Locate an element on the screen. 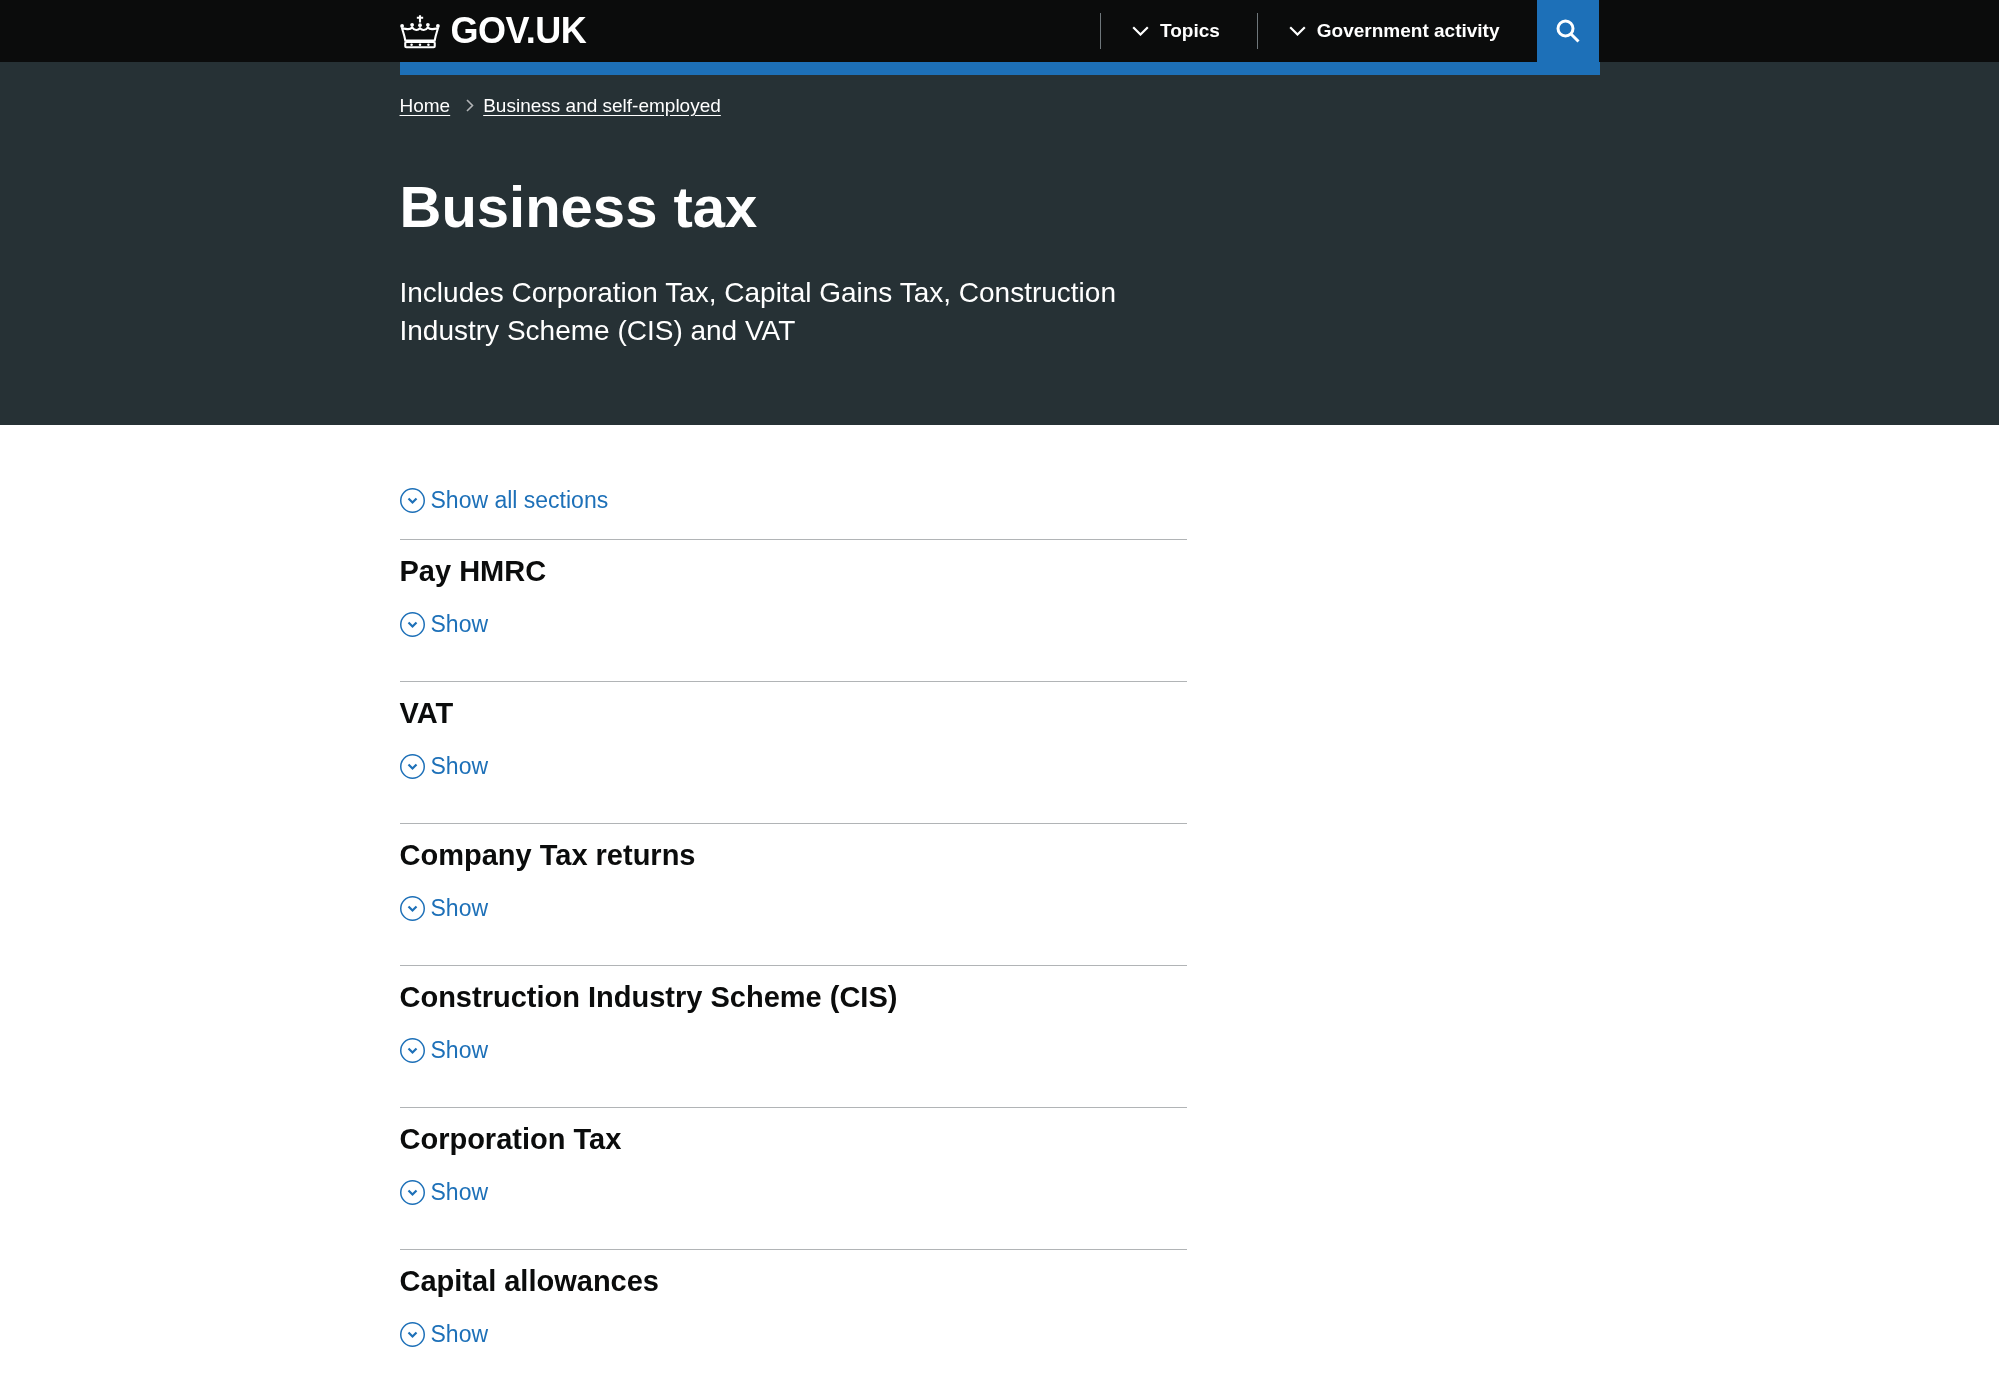  section-heading: Company Tax returns is located at coordinates (547, 855).